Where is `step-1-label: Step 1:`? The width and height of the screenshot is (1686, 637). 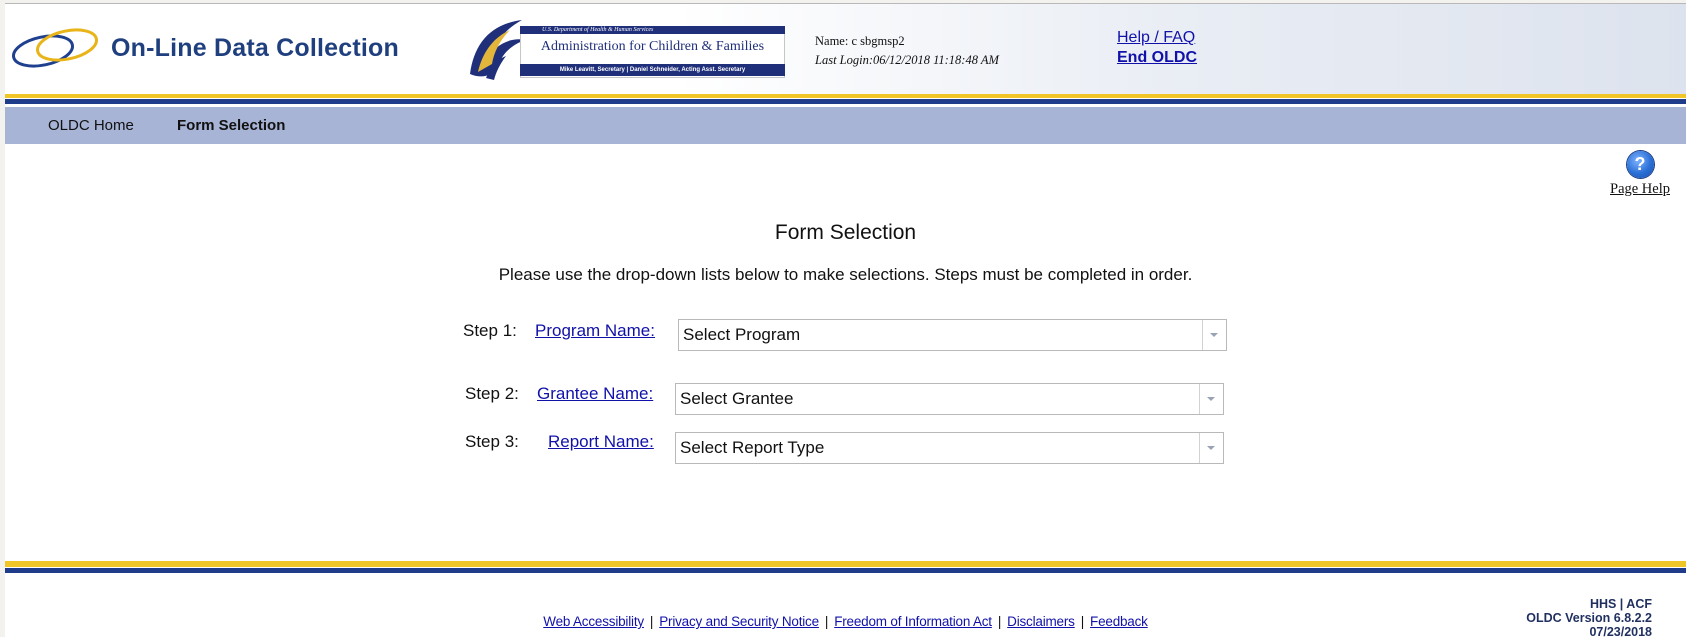 step-1-label: Step 1: is located at coordinates (490, 330).